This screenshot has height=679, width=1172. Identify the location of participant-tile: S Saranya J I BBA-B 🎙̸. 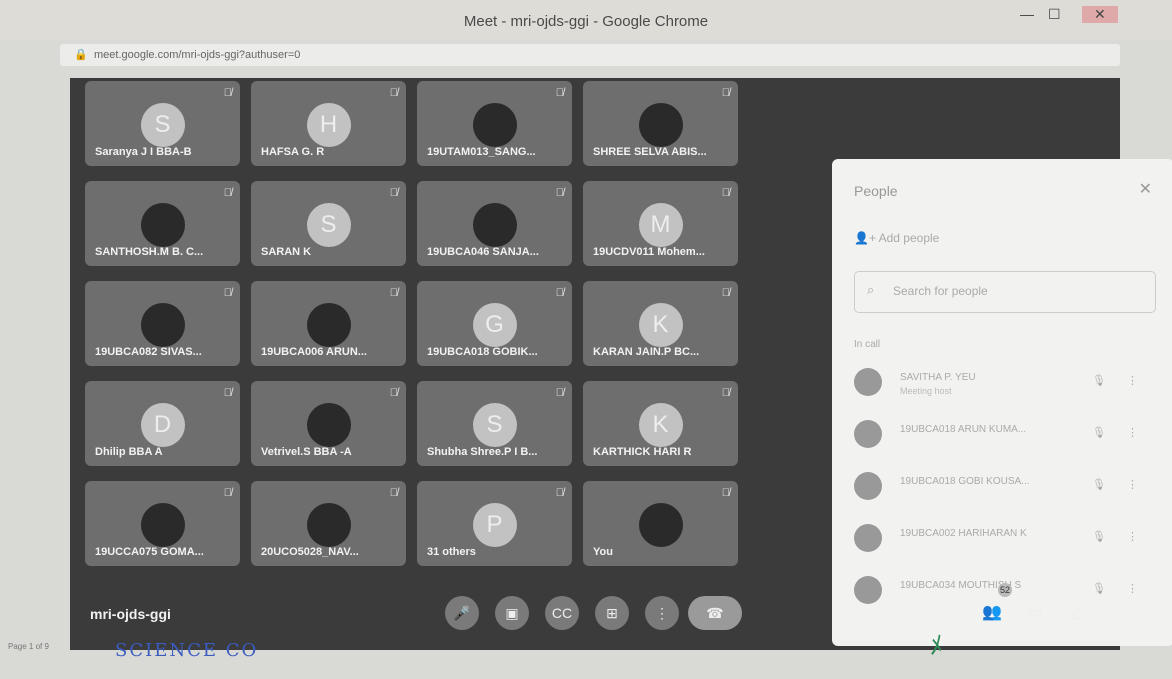
(162, 123).